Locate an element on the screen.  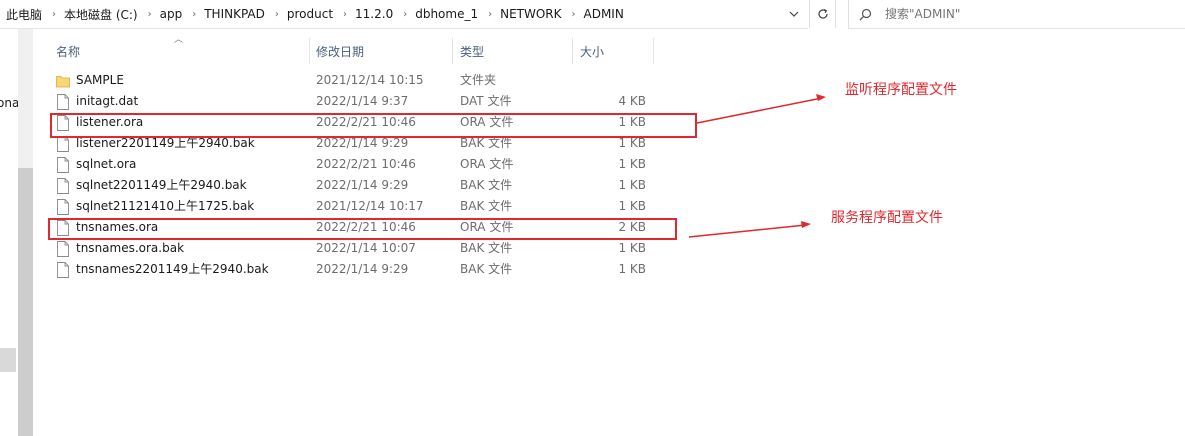
arrow-listener-head is located at coordinates (821, 97).